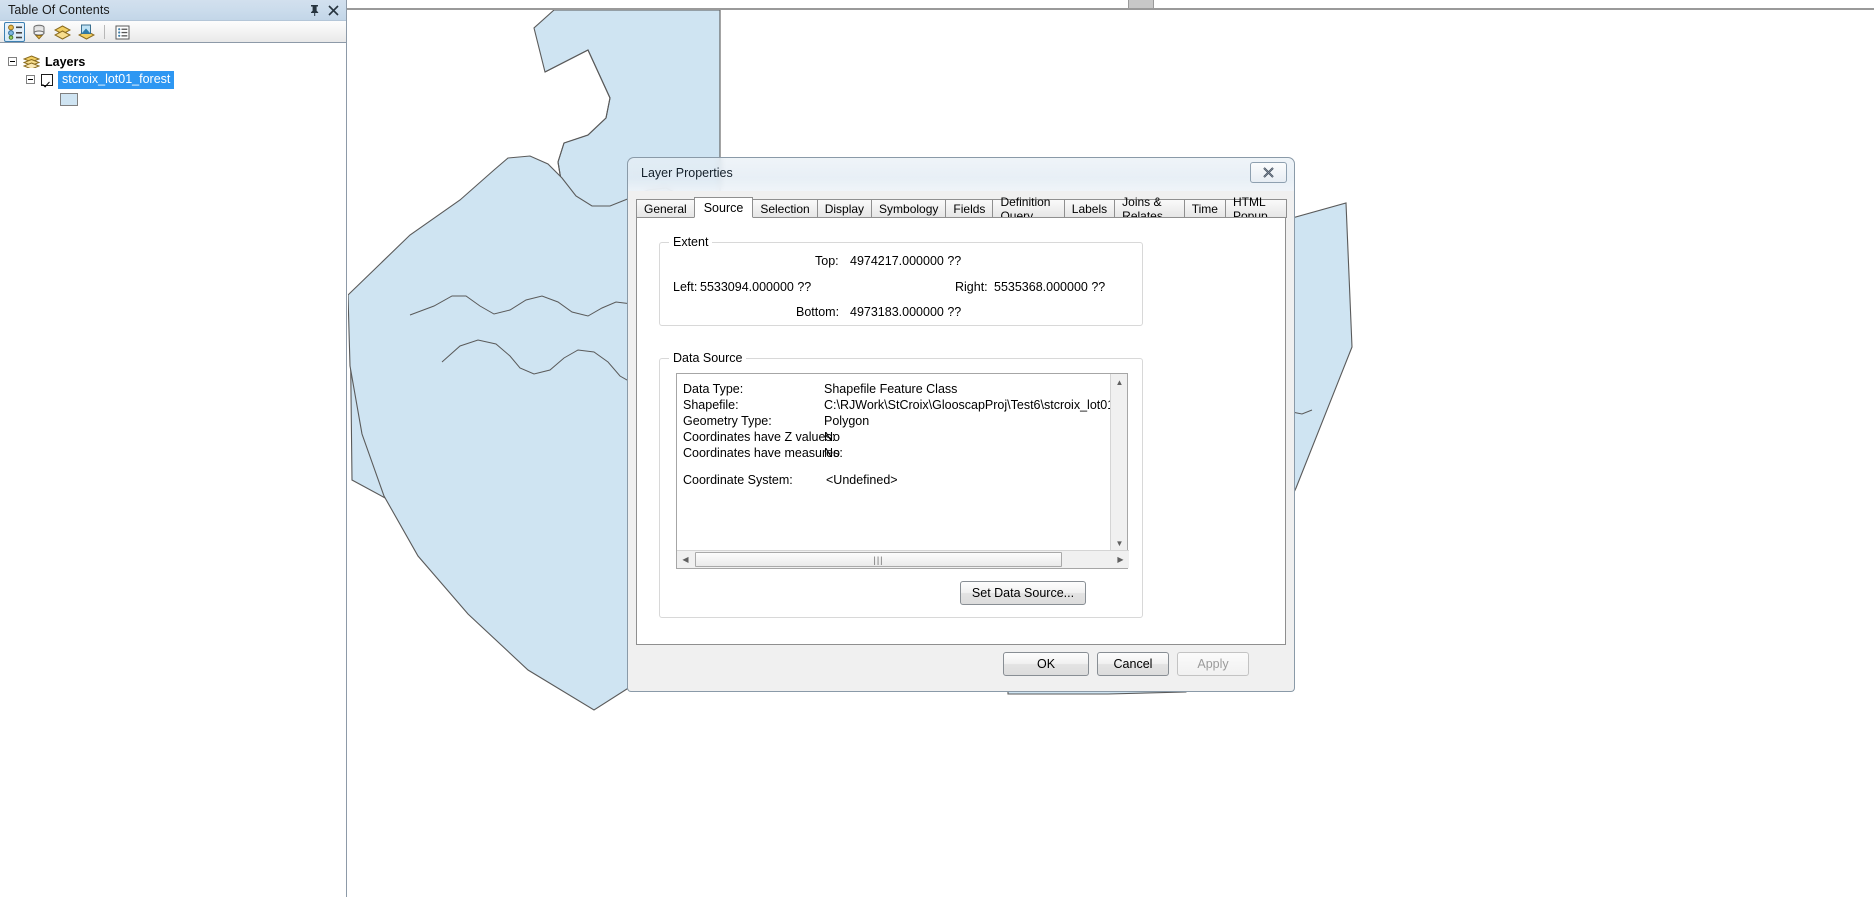  Describe the element at coordinates (31, 61) in the screenshot. I see `layers-stack-icon` at that location.